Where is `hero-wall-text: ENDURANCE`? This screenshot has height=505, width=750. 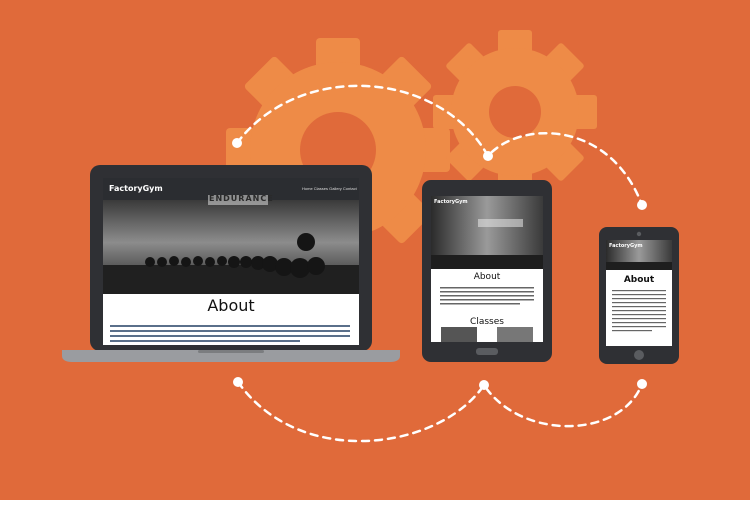 hero-wall-text: ENDURANCE is located at coordinates (241, 198).